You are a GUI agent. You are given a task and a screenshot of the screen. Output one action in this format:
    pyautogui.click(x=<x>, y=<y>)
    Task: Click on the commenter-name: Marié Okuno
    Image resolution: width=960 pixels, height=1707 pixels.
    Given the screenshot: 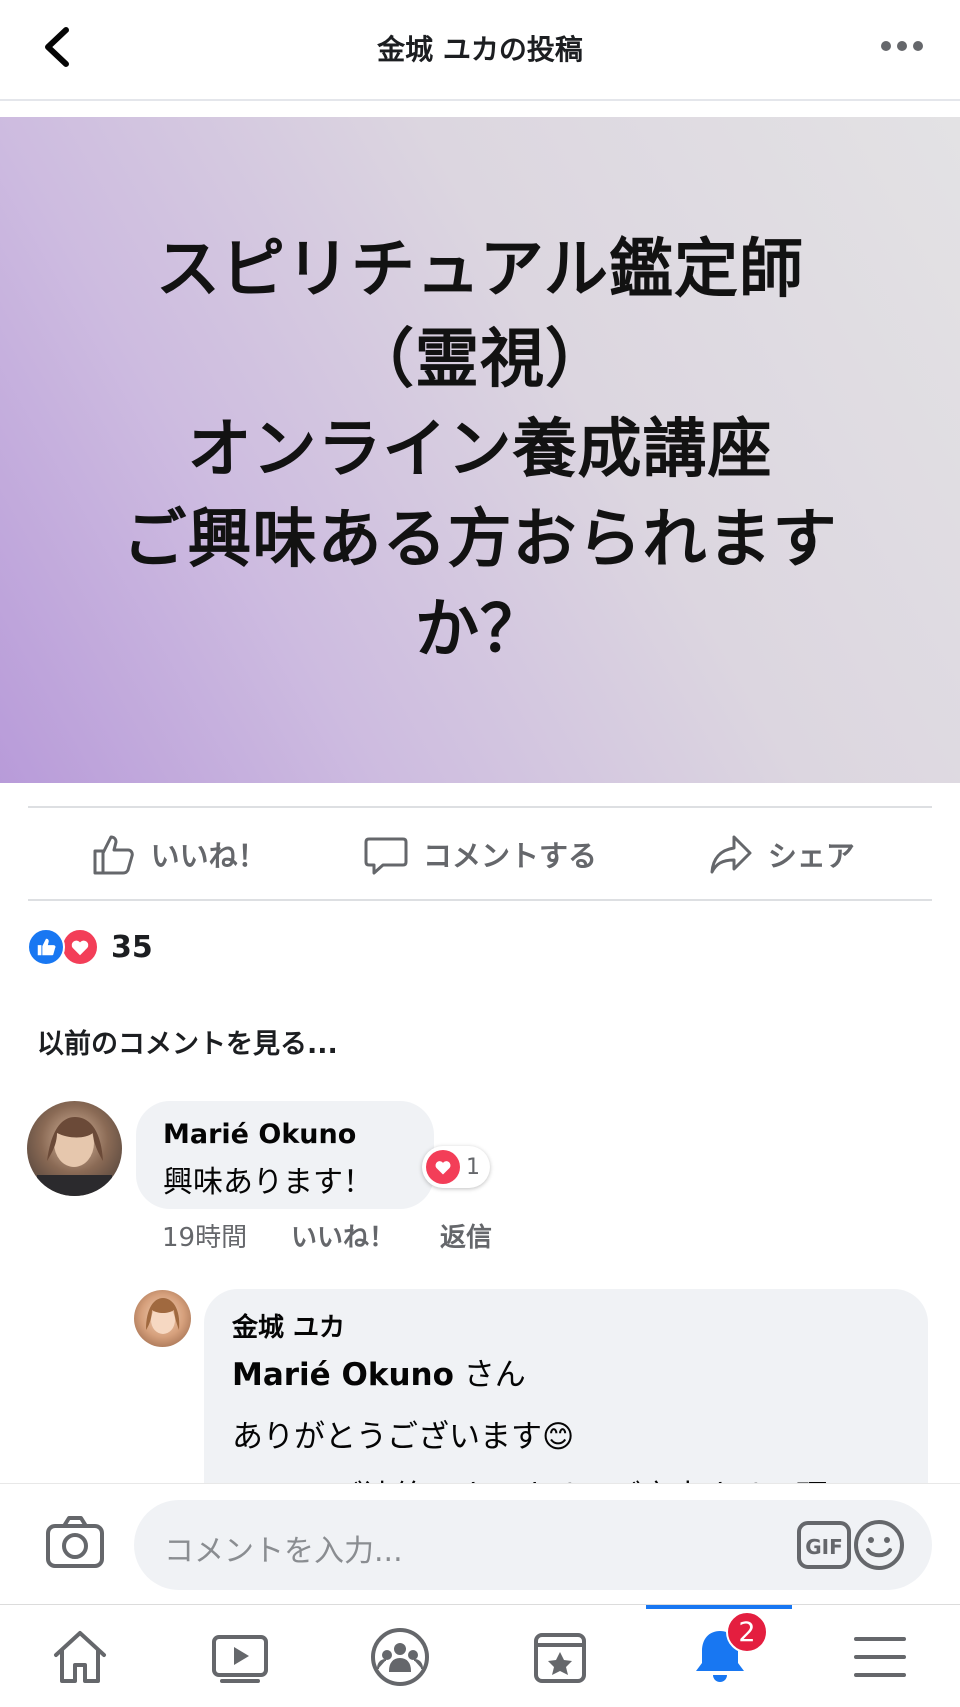 What is the action you would take?
    pyautogui.click(x=259, y=1134)
    